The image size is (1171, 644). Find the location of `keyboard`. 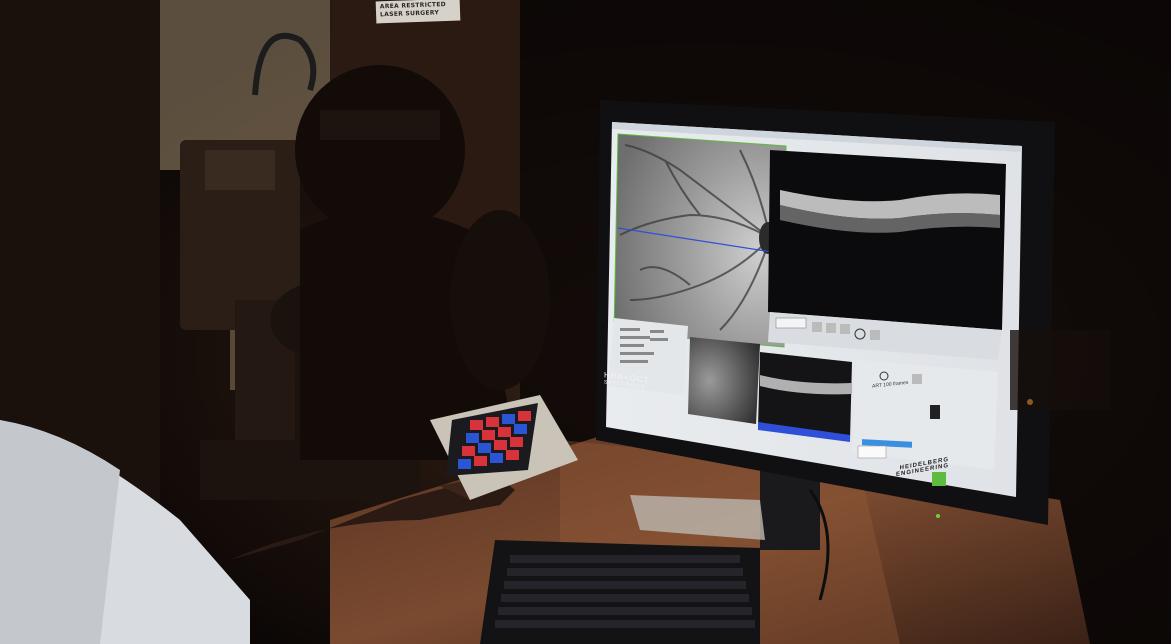

keyboard is located at coordinates (620, 592).